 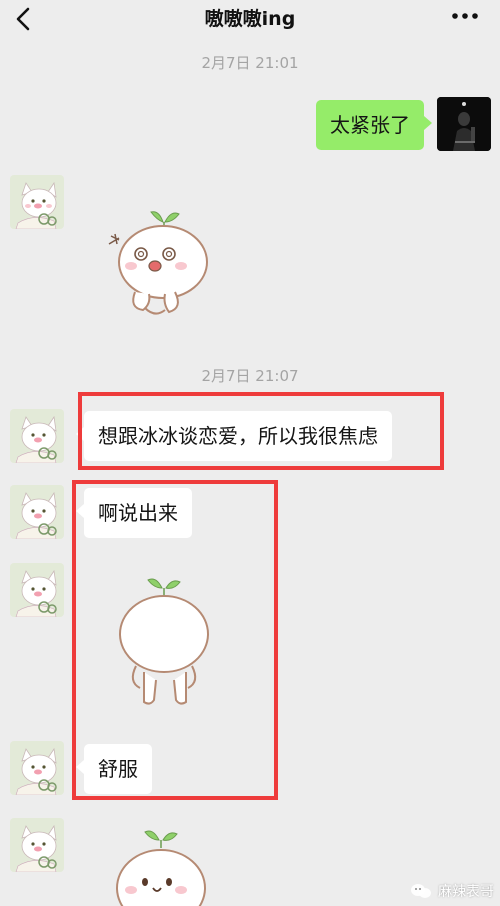 I want to click on wechat-icon, so click(x=421, y=891).